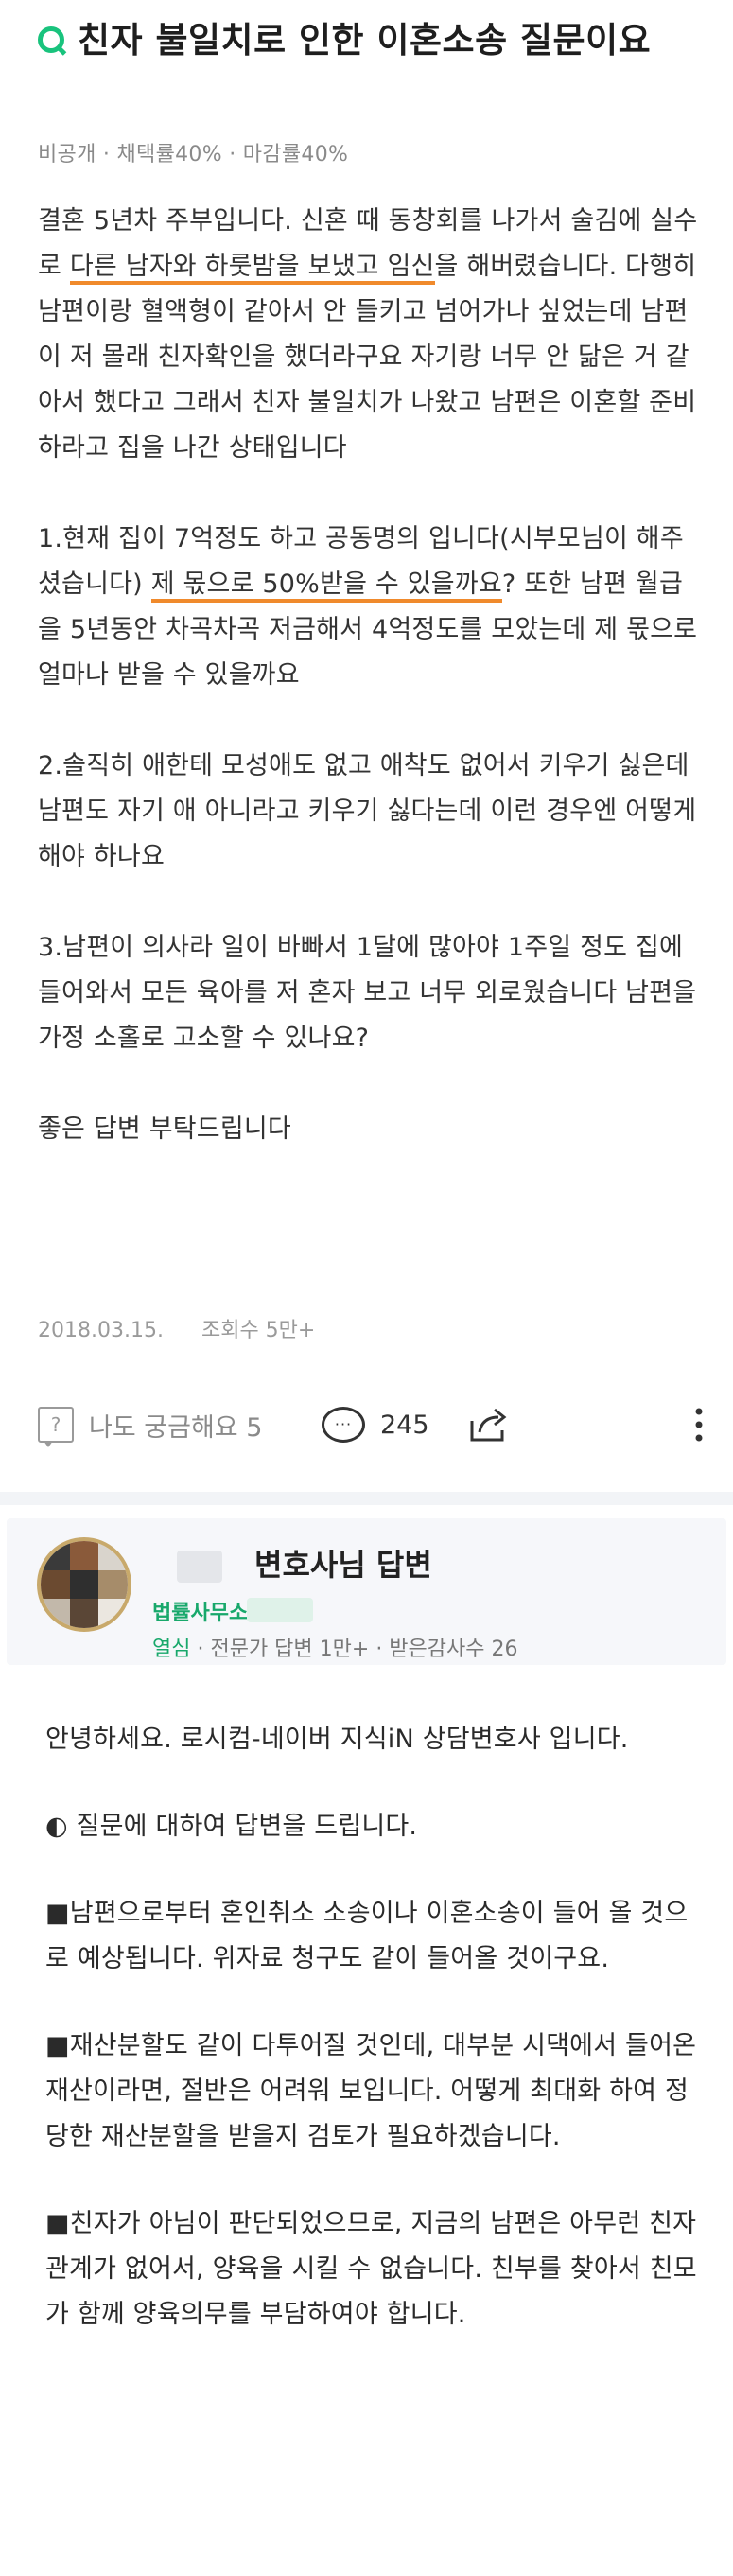 The width and height of the screenshot is (733, 2576). Describe the element at coordinates (366, 1499) in the screenshot. I see `section-divider` at that location.